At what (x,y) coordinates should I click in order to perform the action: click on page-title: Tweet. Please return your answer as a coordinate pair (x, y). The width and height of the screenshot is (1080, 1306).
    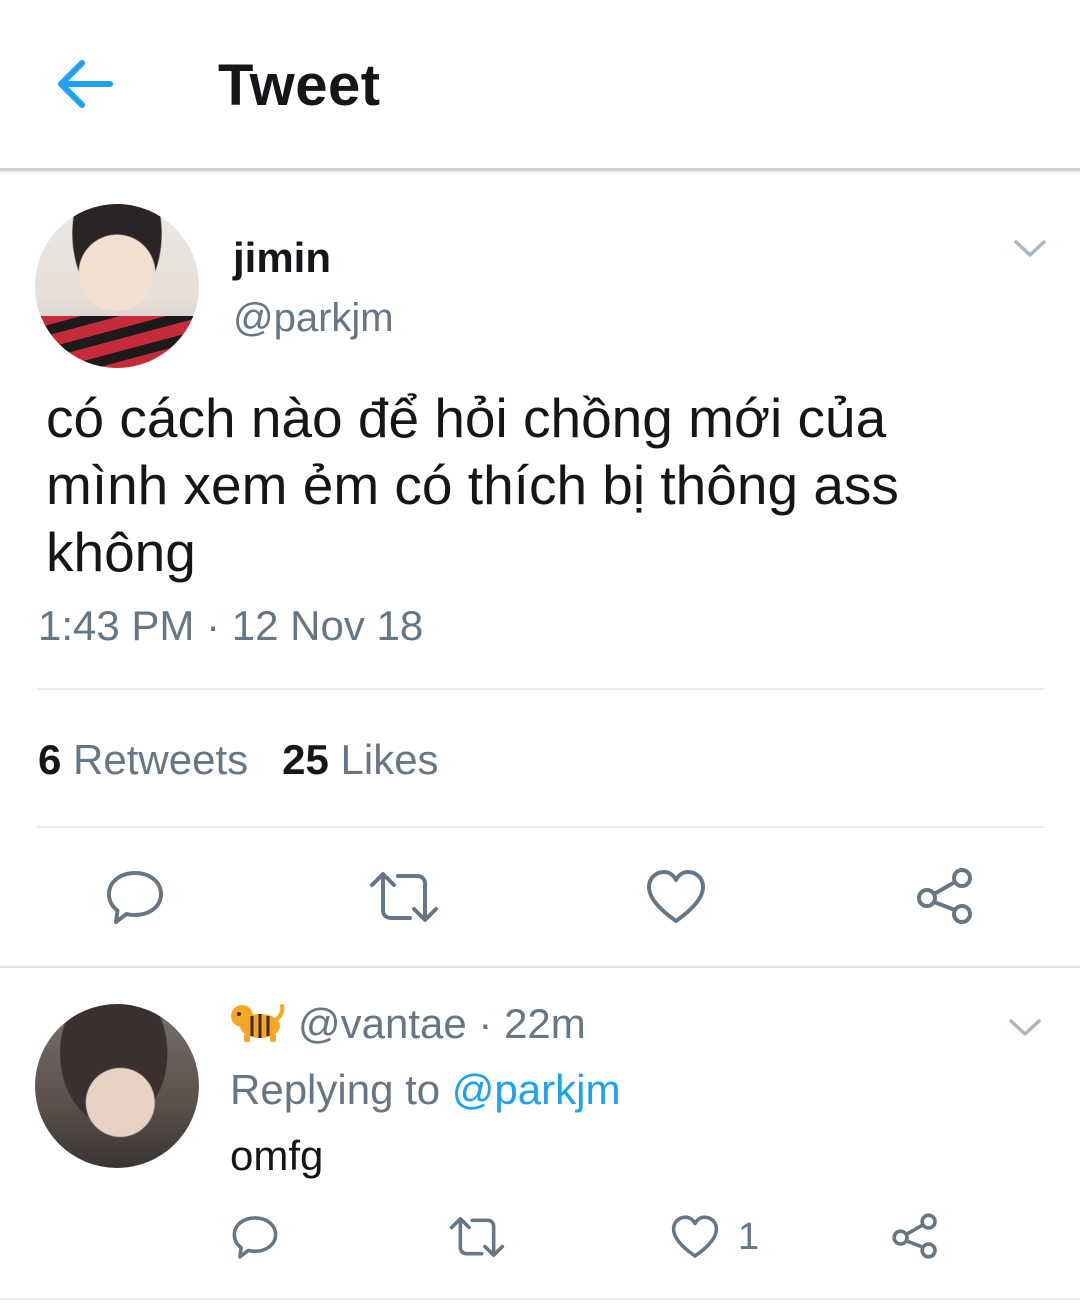
    Looking at the image, I should click on (299, 85).